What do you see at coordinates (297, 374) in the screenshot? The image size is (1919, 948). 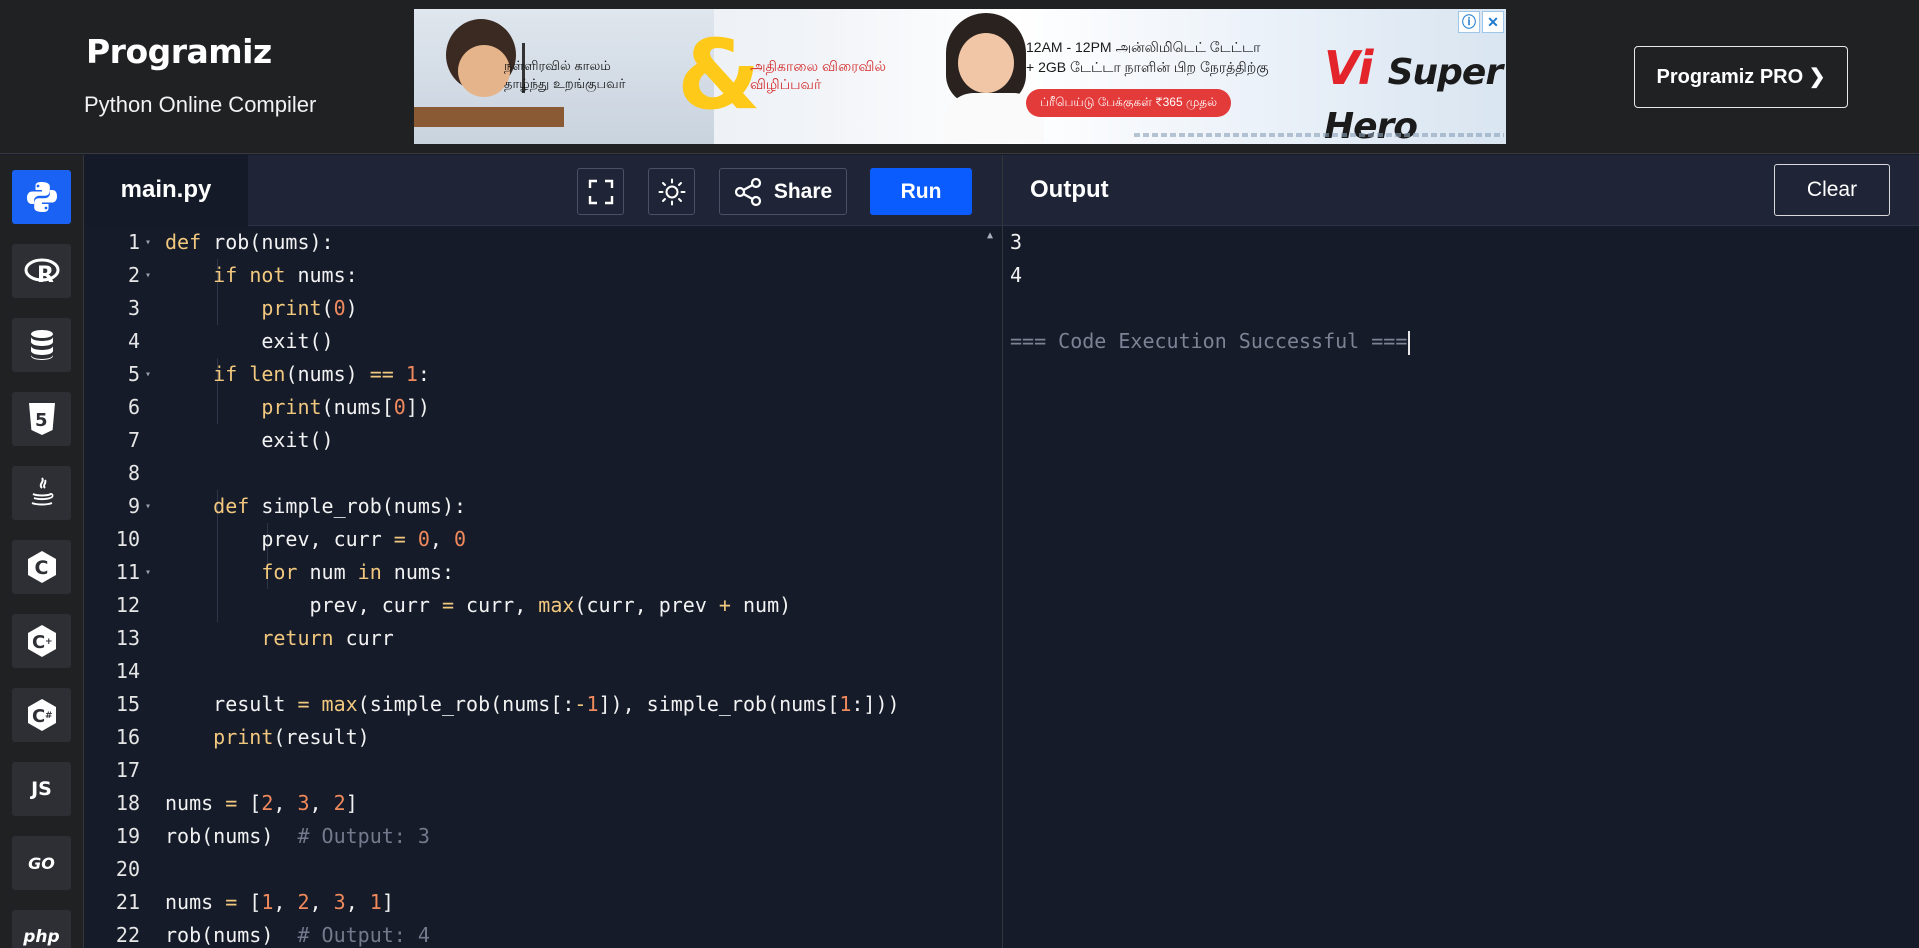 I see `code-text: if len(nums) == 1:` at bounding box center [297, 374].